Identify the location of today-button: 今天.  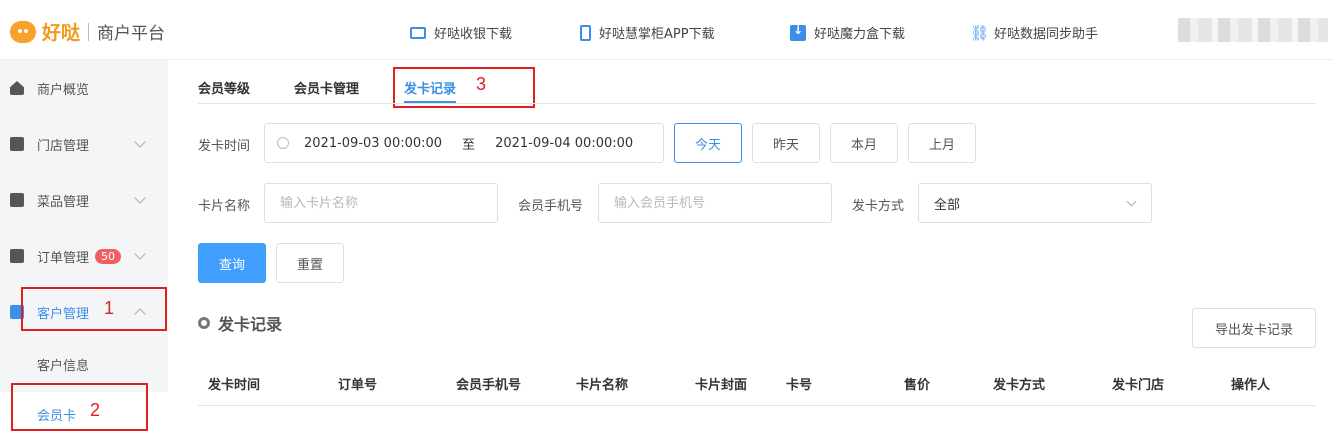
(708, 143).